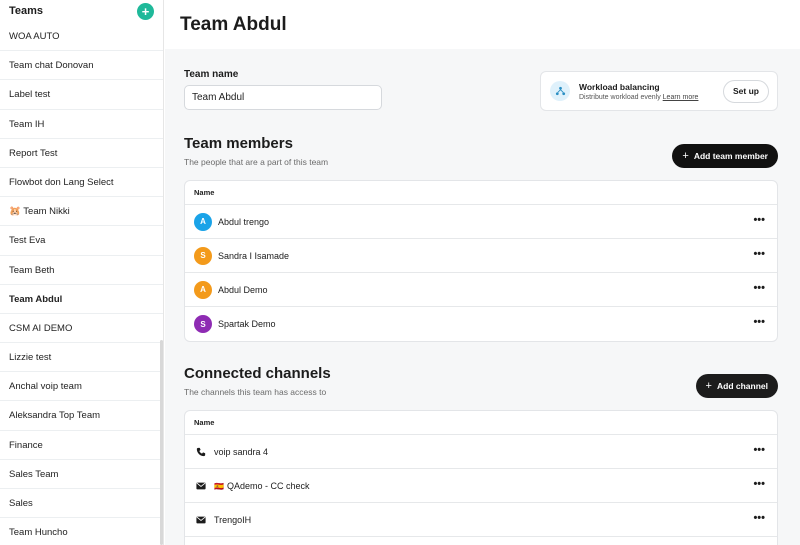 The width and height of the screenshot is (800, 545). Describe the element at coordinates (81, 416) in the screenshot. I see `sidebar-item: Aleksandra Top Team` at that location.